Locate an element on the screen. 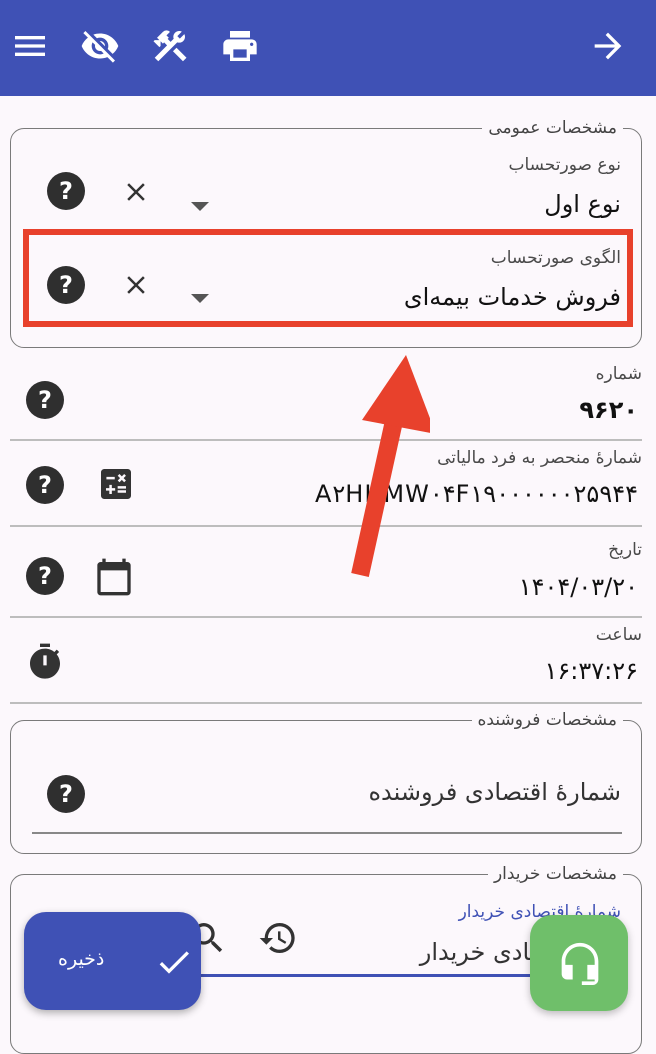 The height and width of the screenshot is (1054, 656). app-bar is located at coordinates (328, 48).